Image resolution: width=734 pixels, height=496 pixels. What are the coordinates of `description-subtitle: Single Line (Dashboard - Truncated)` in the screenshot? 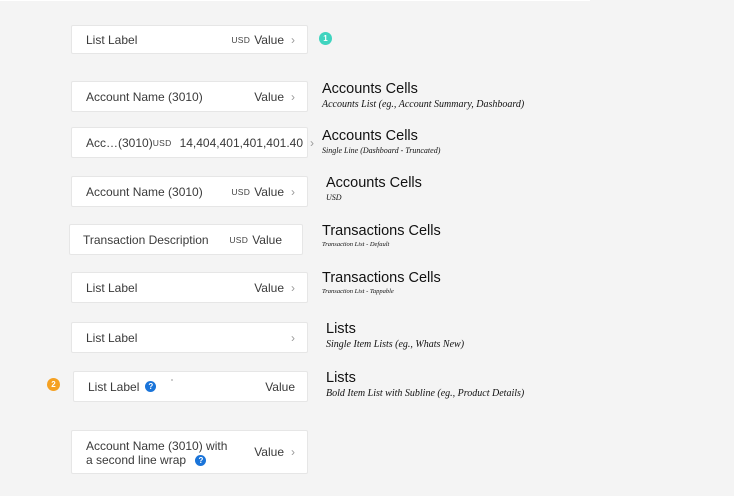 It's located at (381, 150).